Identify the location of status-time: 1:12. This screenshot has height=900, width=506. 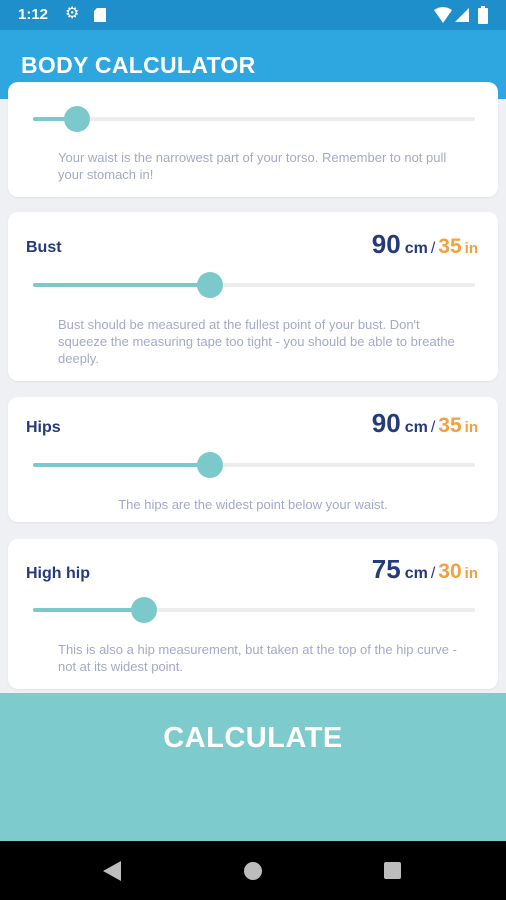
(33, 14).